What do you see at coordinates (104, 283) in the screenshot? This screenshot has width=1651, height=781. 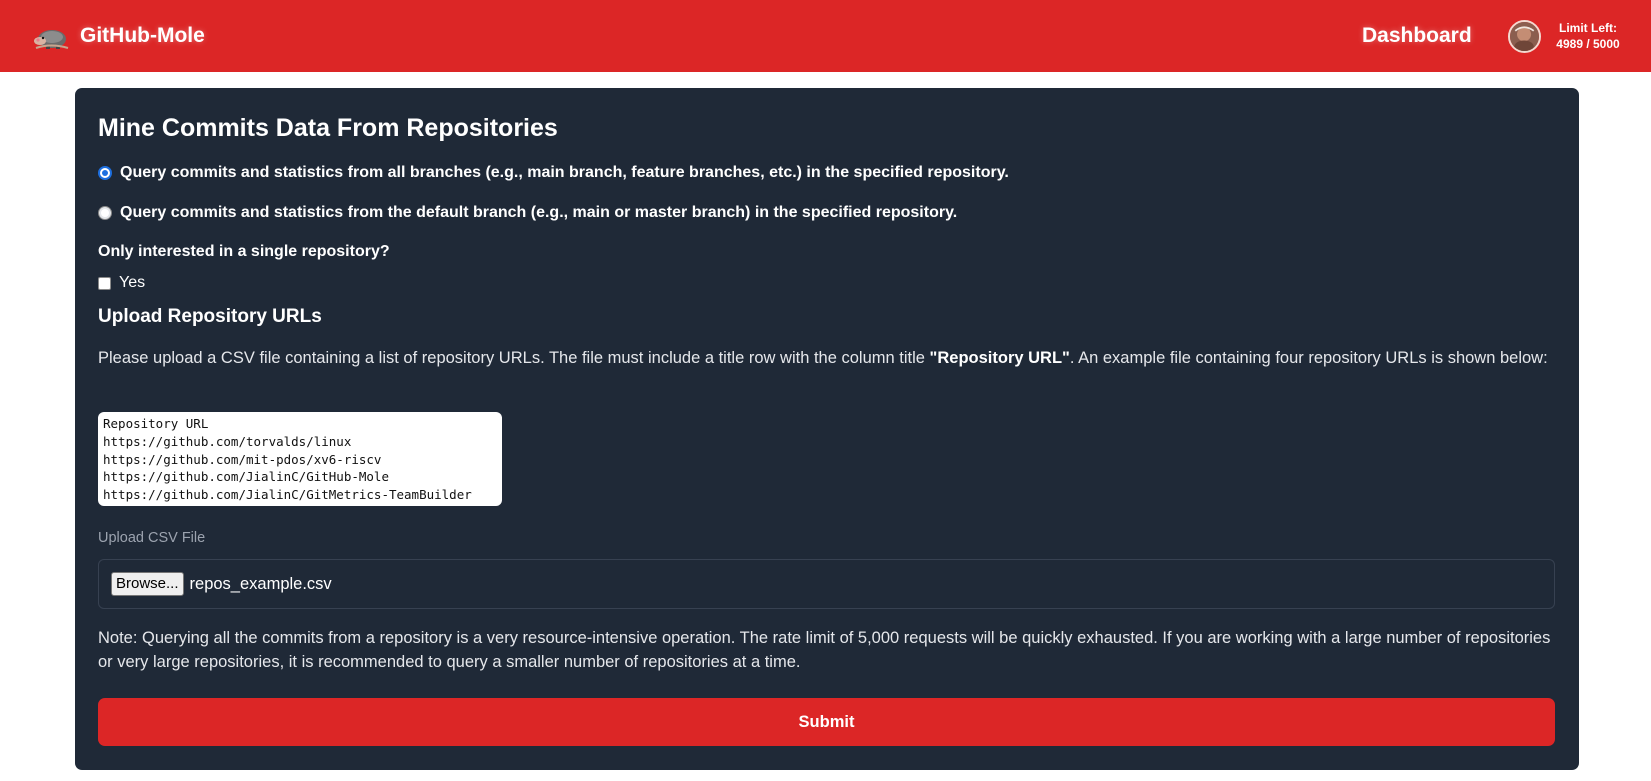 I see `single-repo-checkbox` at bounding box center [104, 283].